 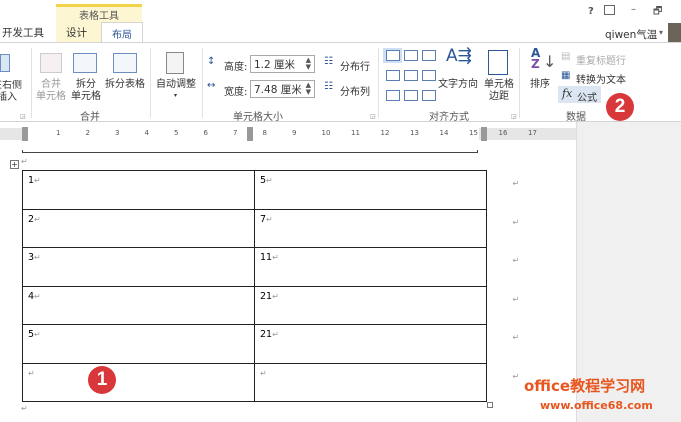 I want to click on merge-cells-button: 合并 单元格, so click(x=51, y=91).